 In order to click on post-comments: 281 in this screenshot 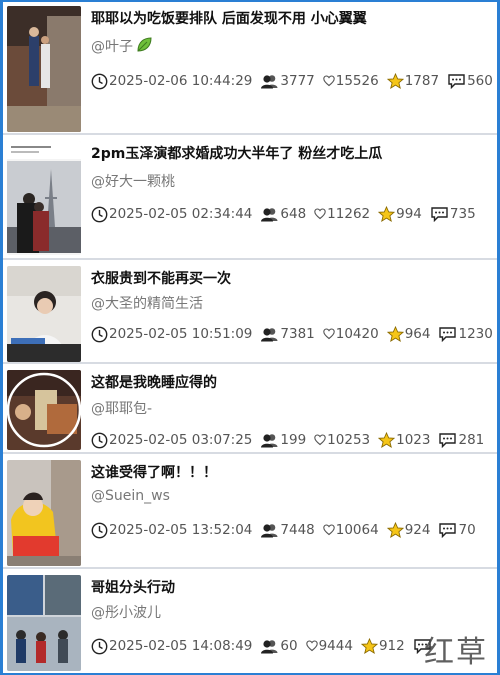, I will do `click(471, 440)`.